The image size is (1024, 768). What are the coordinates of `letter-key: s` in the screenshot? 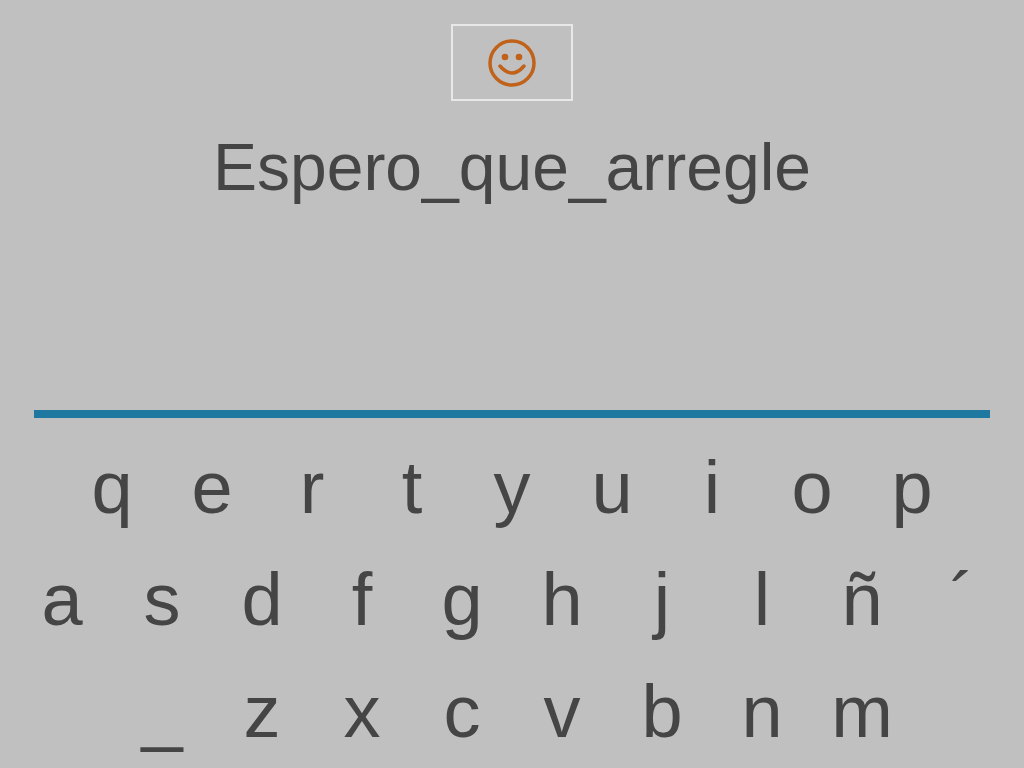 It's located at (162, 600).